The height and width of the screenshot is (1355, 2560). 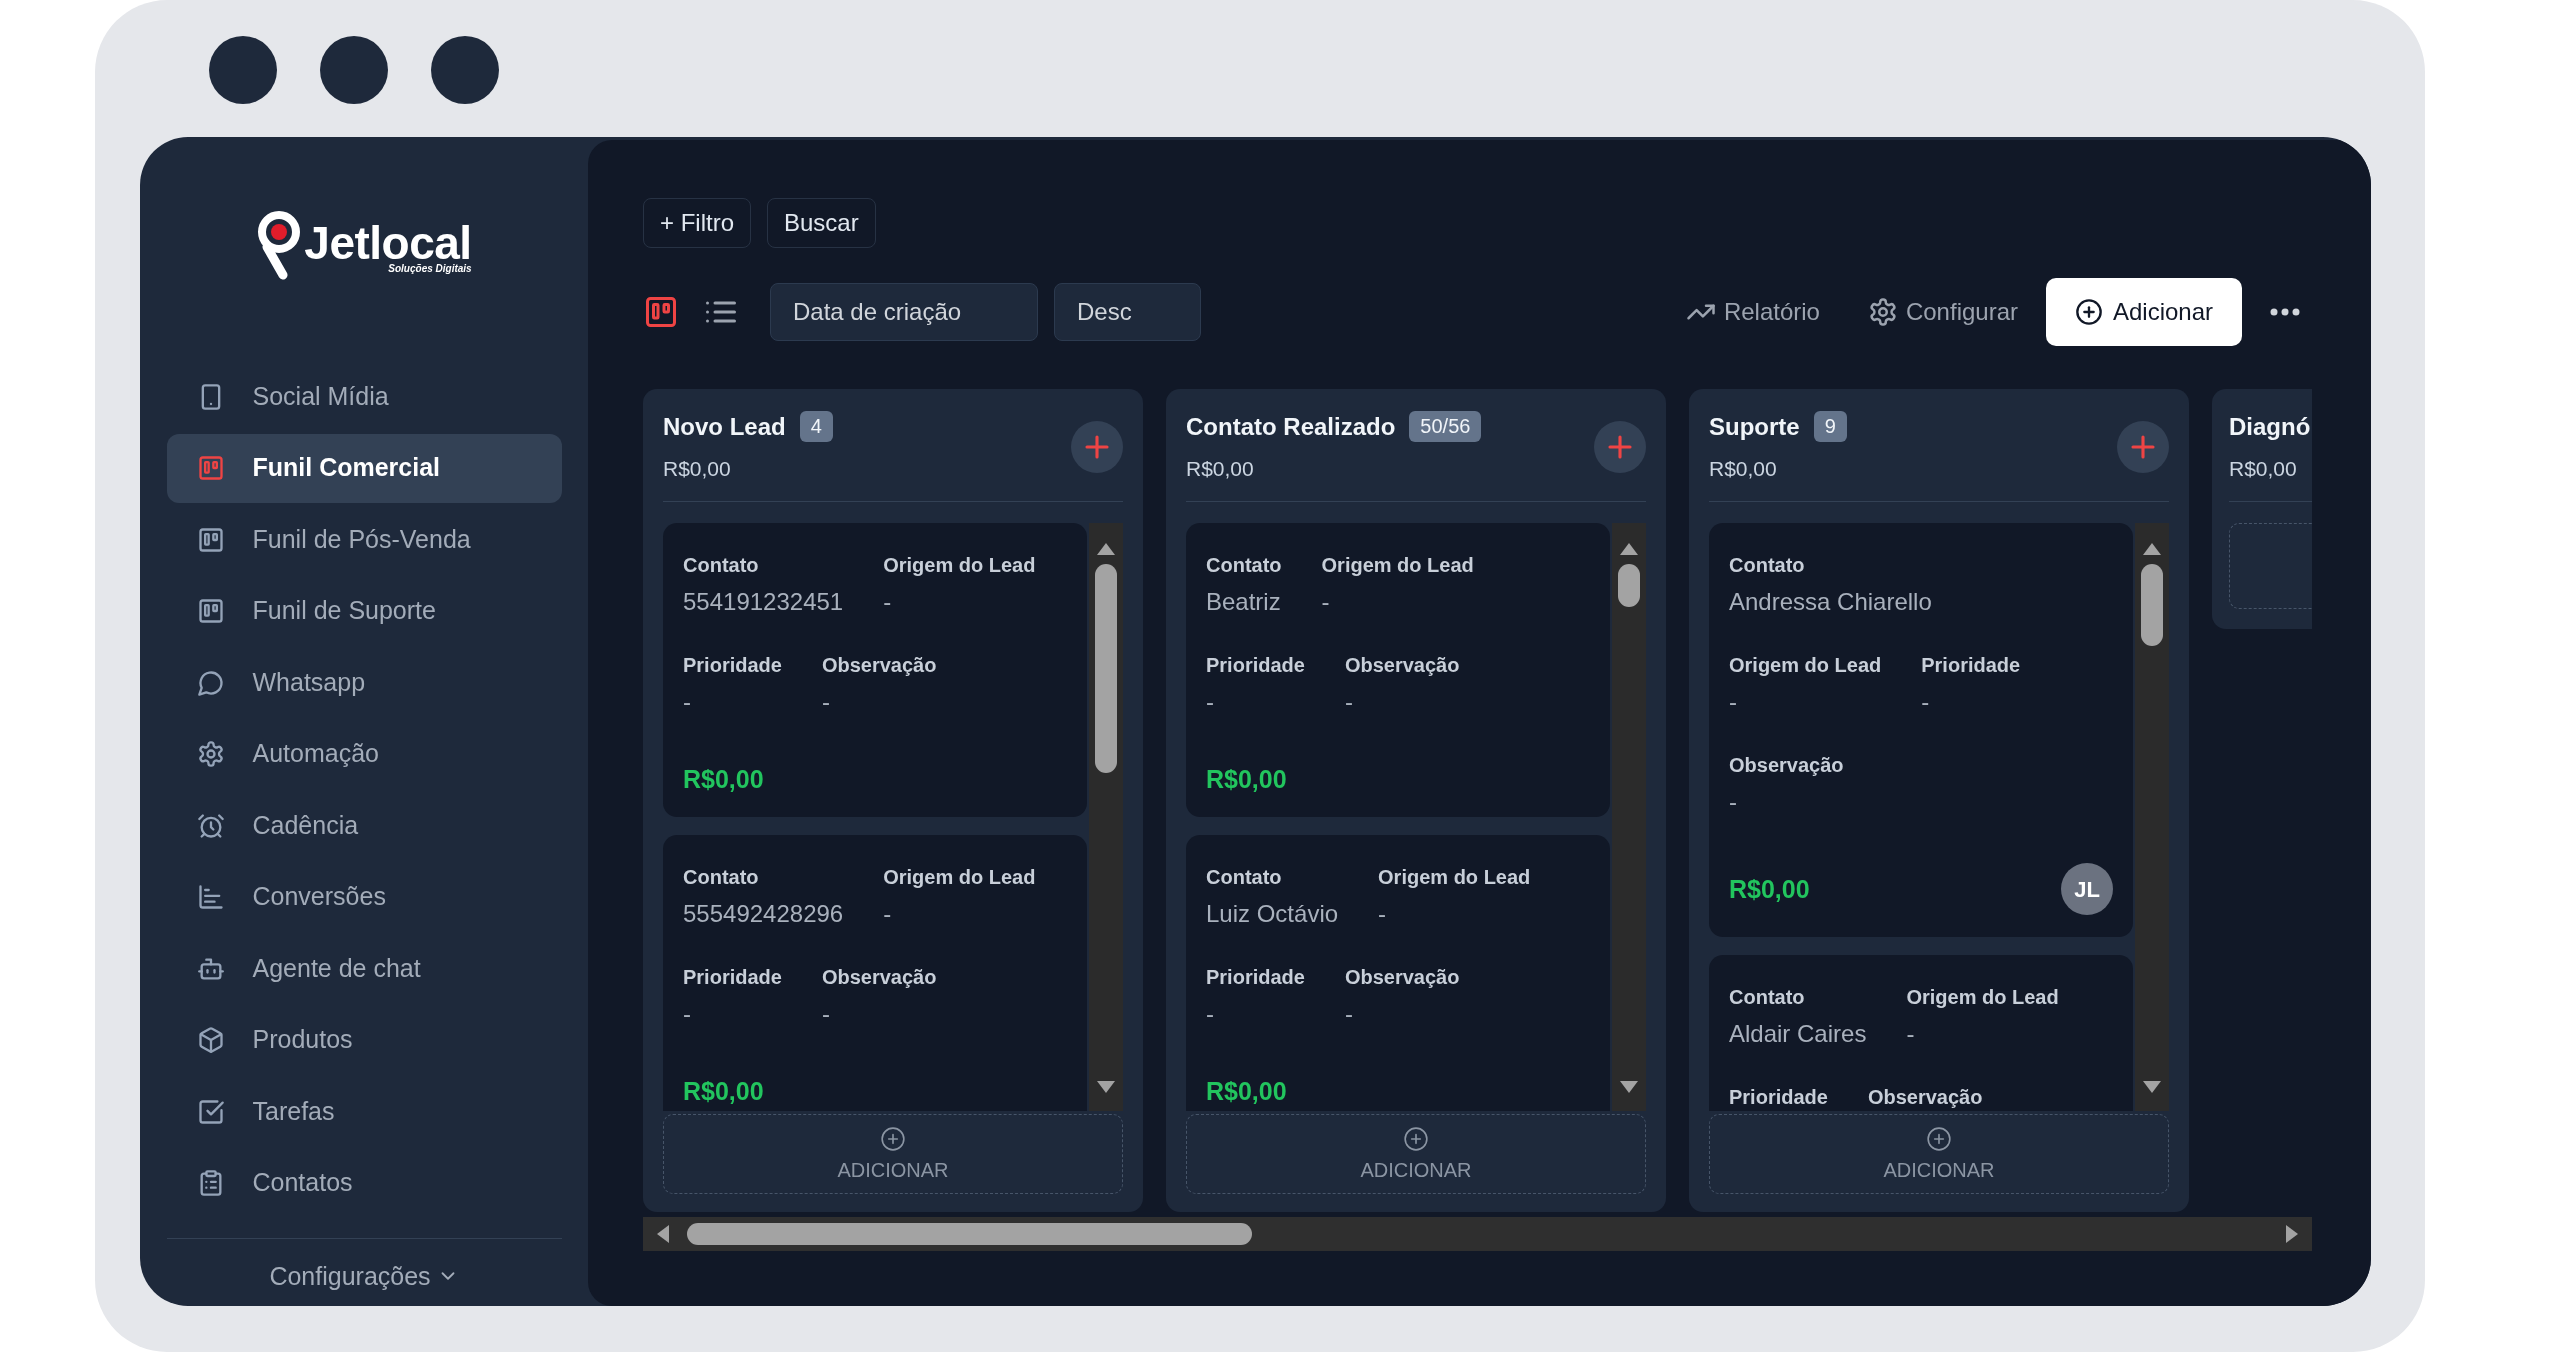 What do you see at coordinates (1752, 312) in the screenshot?
I see `report-button: Relatório` at bounding box center [1752, 312].